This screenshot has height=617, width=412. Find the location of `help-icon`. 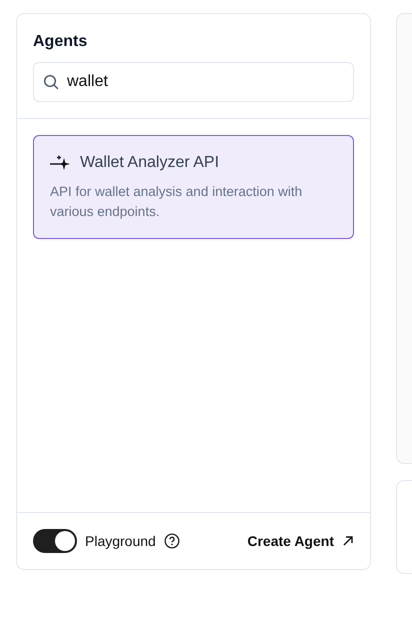

help-icon is located at coordinates (172, 541).